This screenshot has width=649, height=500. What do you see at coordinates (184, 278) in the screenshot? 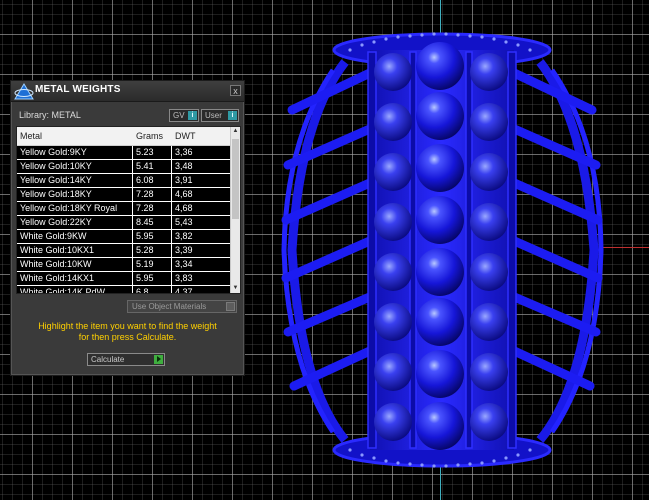
I see `cell-dwt: 3,83` at bounding box center [184, 278].